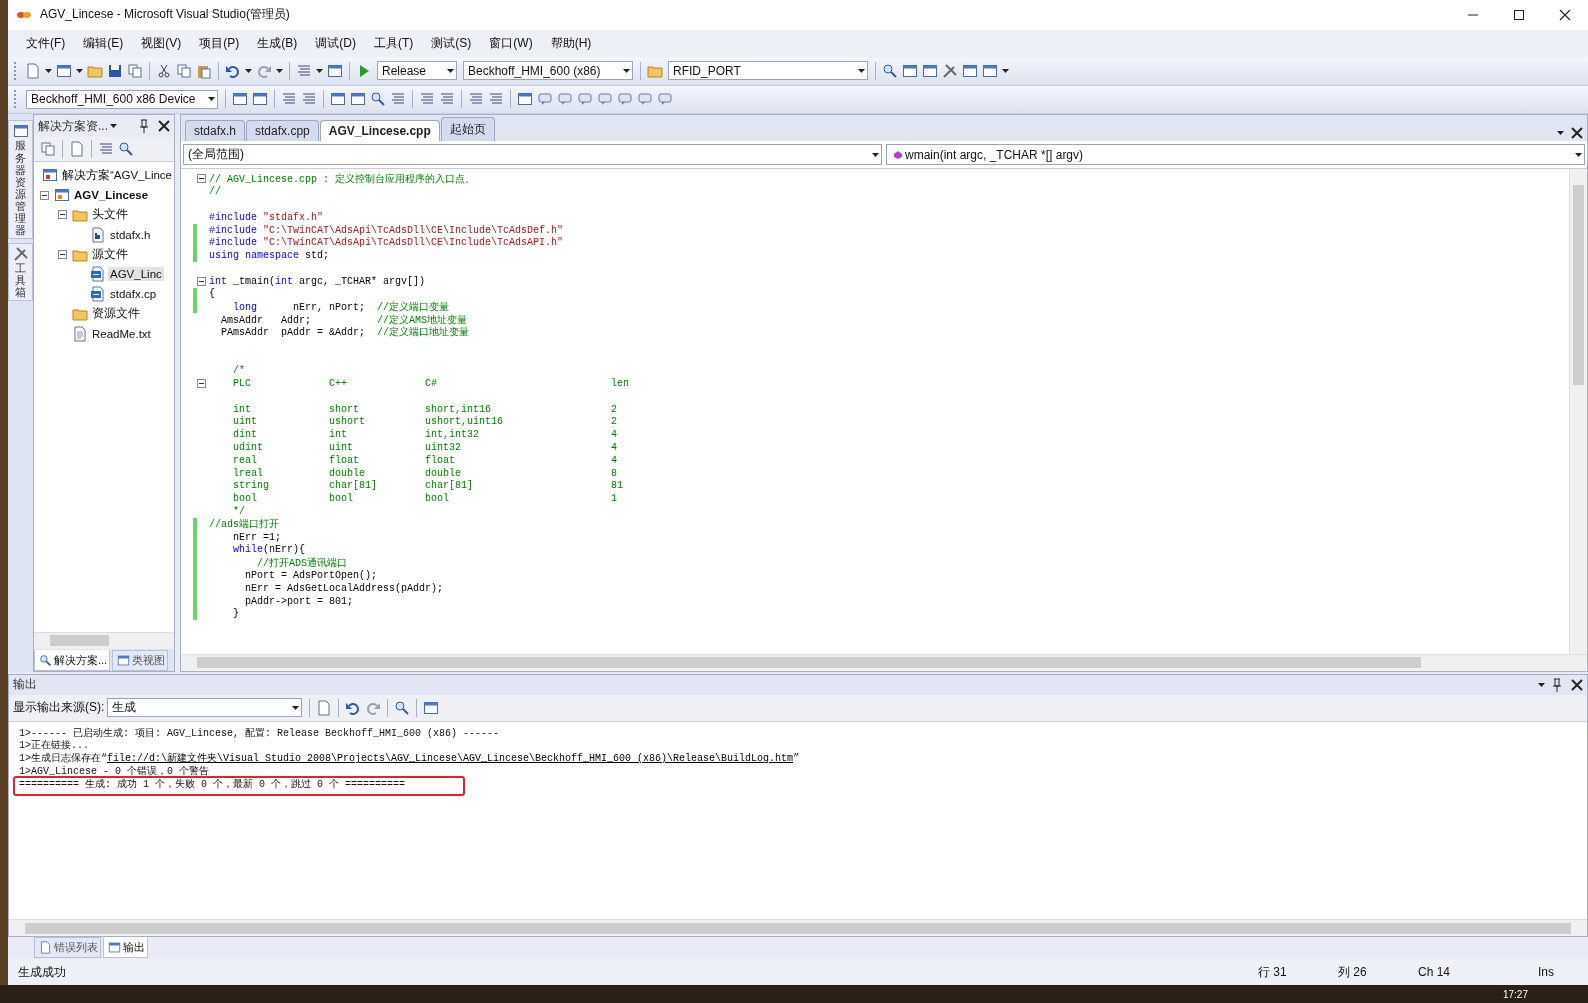 This screenshot has height=1003, width=1588. What do you see at coordinates (103, 43) in the screenshot?
I see `menu-item: 编辑(E)` at bounding box center [103, 43].